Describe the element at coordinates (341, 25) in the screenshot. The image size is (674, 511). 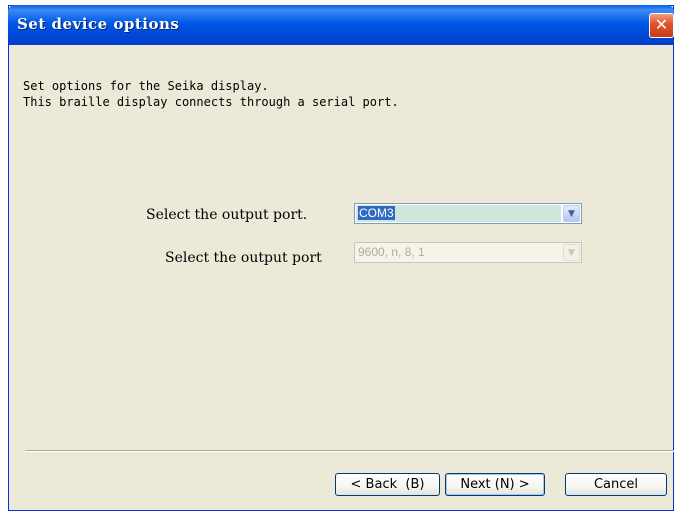
I see `title-bar: Set device options ✕` at that location.